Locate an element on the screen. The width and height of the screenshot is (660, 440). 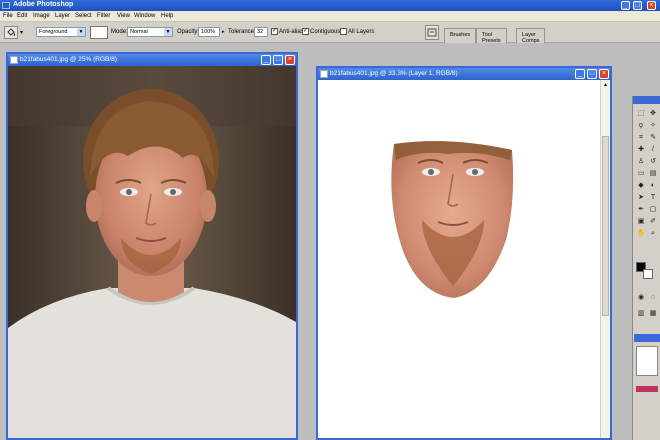
quick-mask-icon: ◉ is located at coordinates (641, 297).